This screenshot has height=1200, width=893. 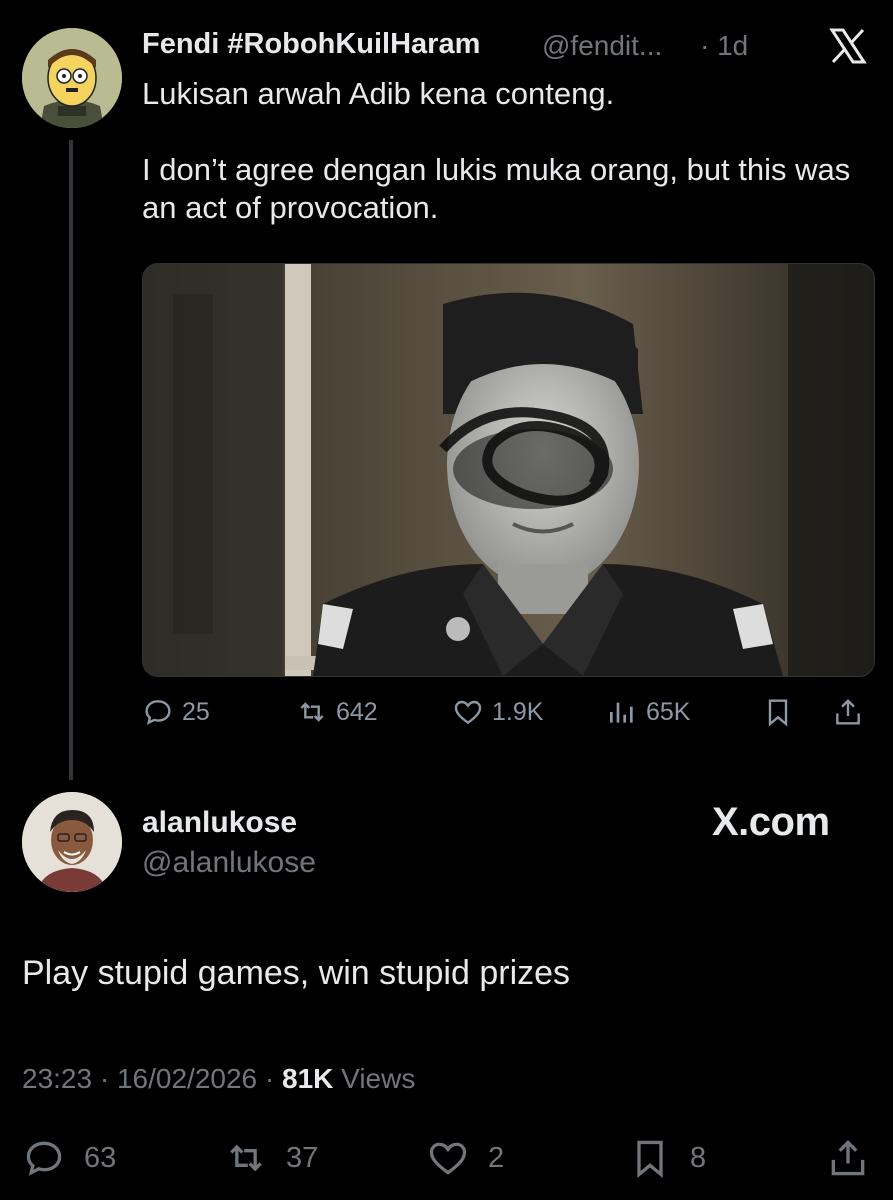 What do you see at coordinates (69, 1158) in the screenshot?
I see `reply-reply-button: 63` at bounding box center [69, 1158].